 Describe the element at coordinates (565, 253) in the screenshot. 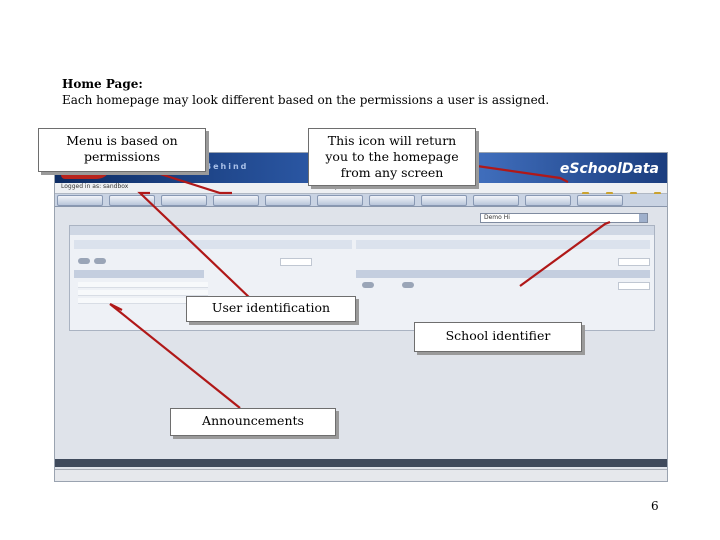

I see `pointer-school` at that location.